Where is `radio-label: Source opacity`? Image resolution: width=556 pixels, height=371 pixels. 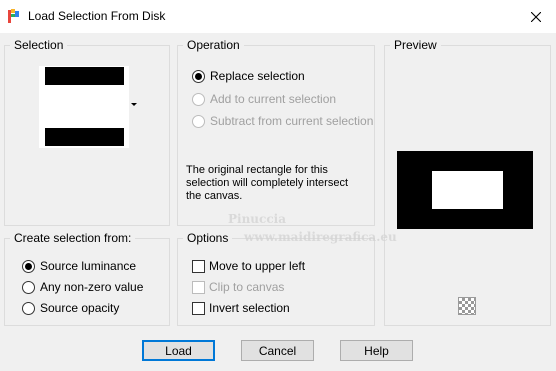
radio-label: Source opacity is located at coordinates (80, 308).